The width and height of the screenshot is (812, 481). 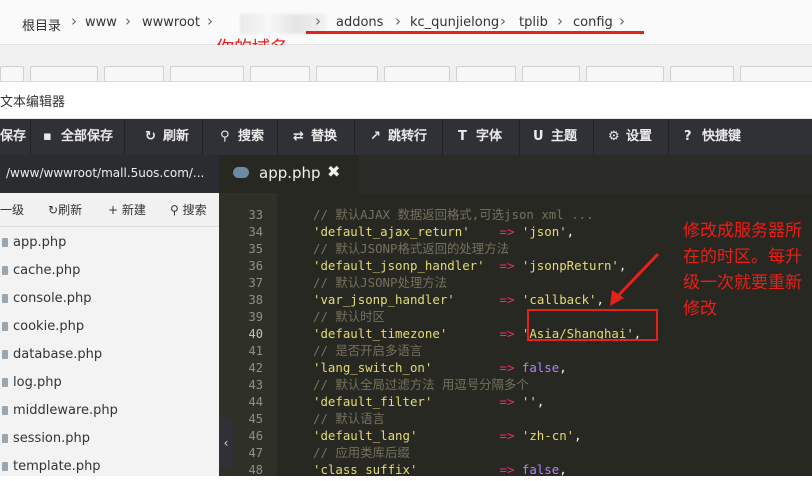 I want to click on file-item: middleware.php, so click(x=109, y=411).